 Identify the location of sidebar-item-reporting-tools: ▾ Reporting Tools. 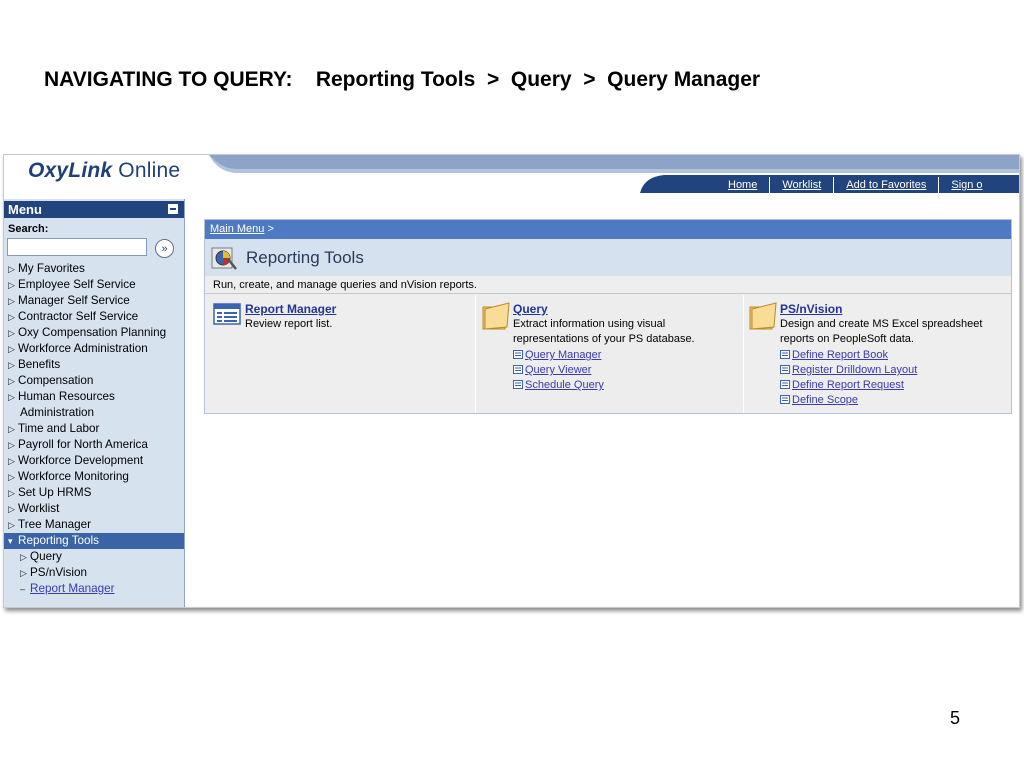
(94, 541).